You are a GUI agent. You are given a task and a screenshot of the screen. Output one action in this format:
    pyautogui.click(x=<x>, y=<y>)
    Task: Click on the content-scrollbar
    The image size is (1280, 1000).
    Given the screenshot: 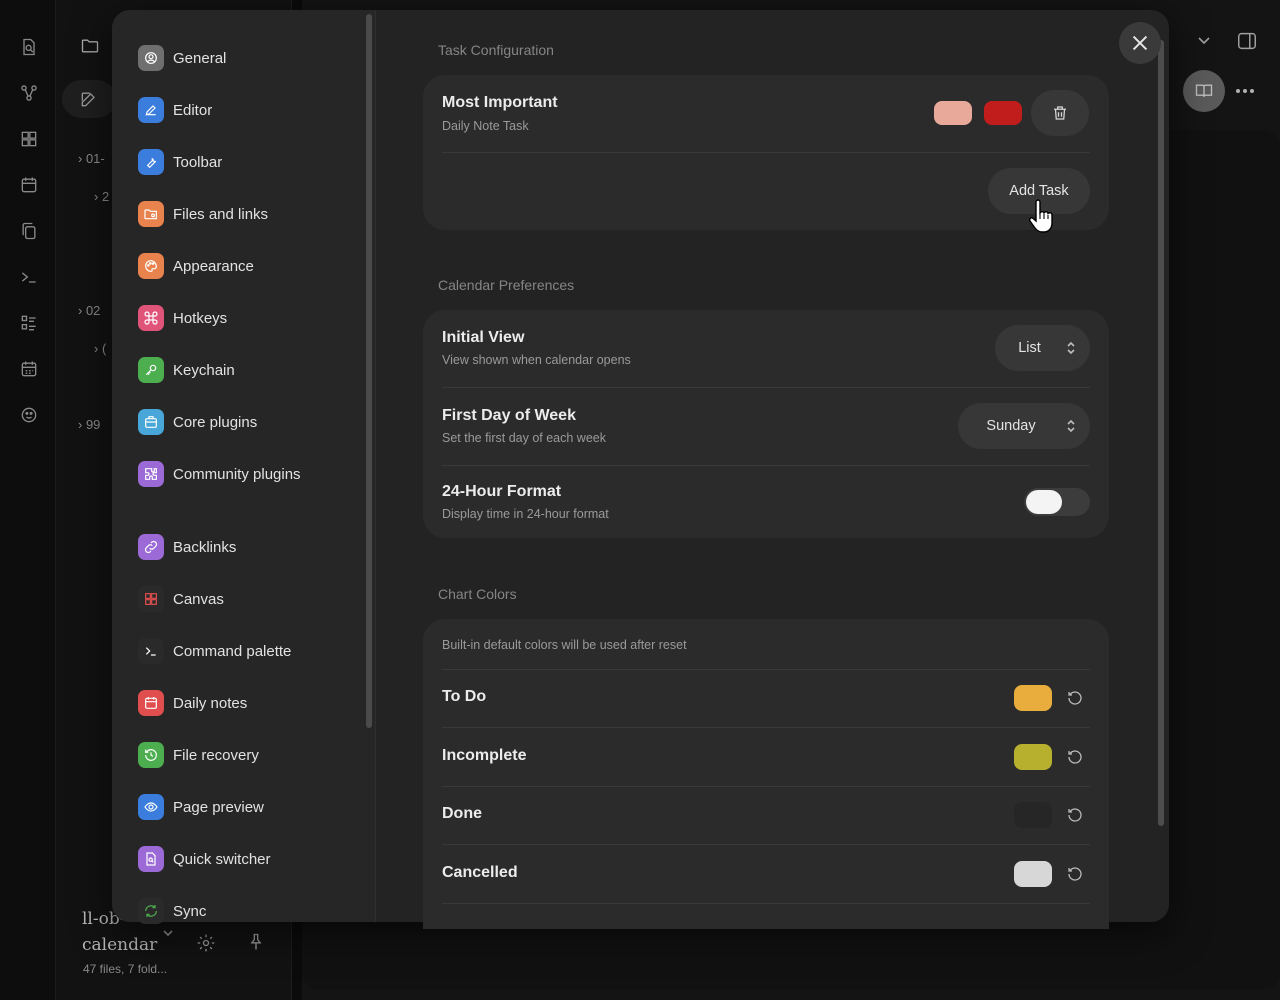 What is the action you would take?
    pyautogui.click(x=1161, y=433)
    